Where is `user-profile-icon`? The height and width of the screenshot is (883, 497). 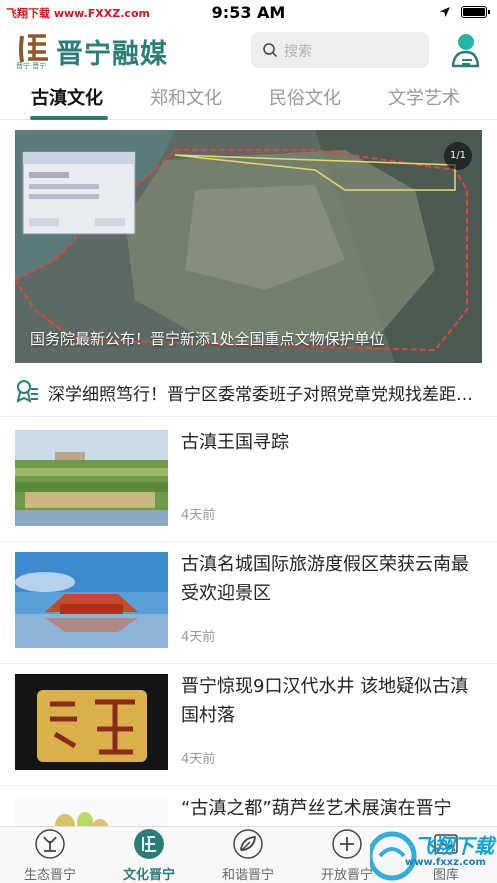 user-profile-icon is located at coordinates (465, 50).